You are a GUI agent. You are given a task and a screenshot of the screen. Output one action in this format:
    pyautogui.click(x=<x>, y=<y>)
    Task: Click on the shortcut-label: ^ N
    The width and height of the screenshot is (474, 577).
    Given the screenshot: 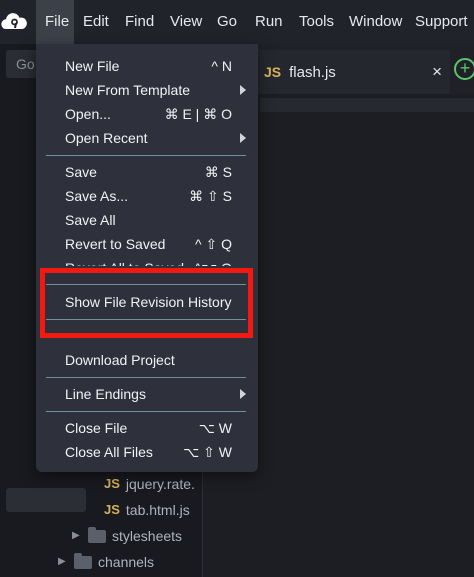 What is the action you would take?
    pyautogui.click(x=221, y=66)
    